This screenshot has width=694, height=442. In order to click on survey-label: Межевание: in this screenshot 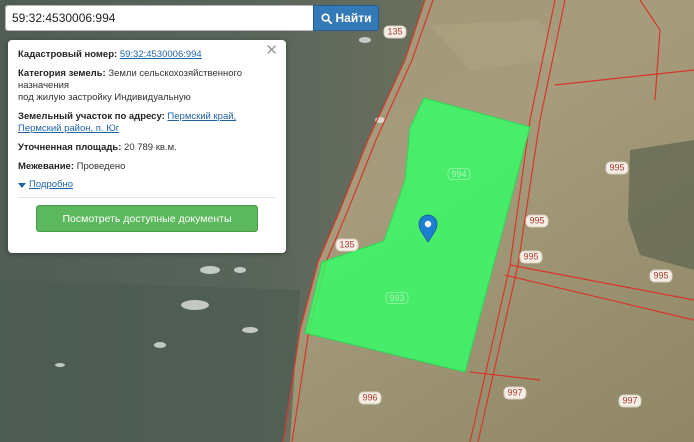, I will do `click(46, 166)`.